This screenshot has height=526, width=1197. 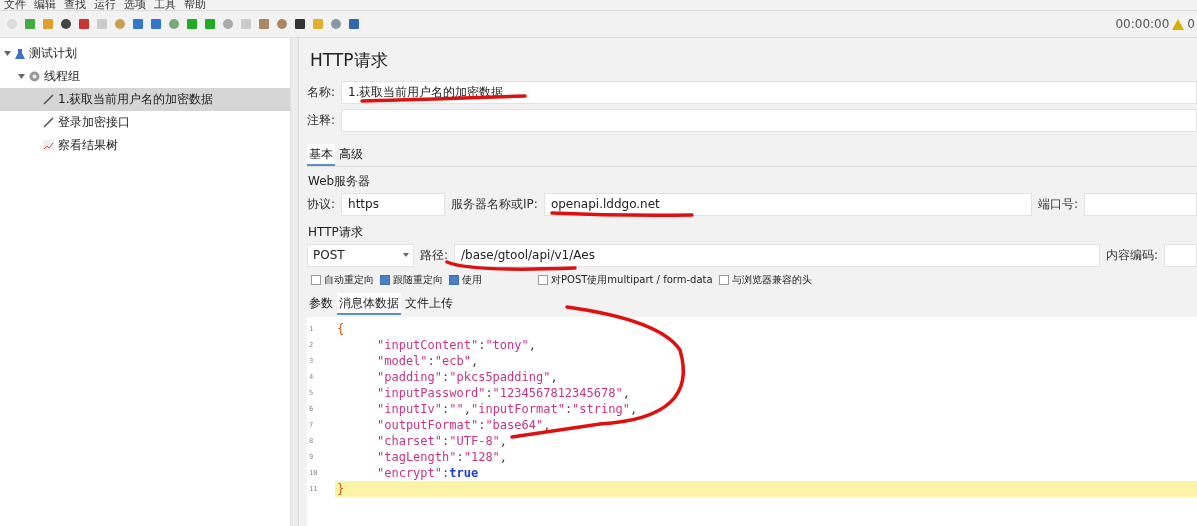 I want to click on comment-field, so click(x=769, y=120).